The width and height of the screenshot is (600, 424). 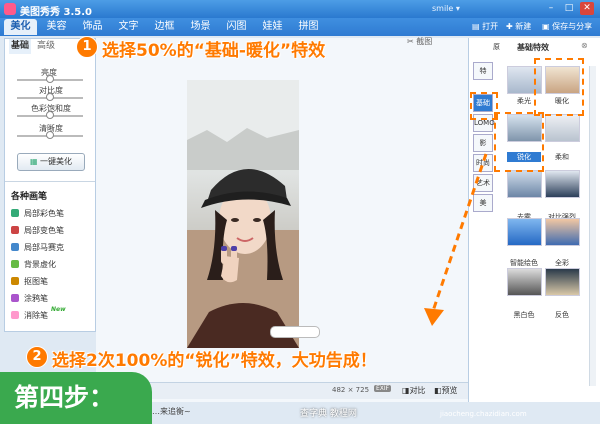 What do you see at coordinates (551, 8) in the screenshot?
I see `minimize-icon: –` at bounding box center [551, 8].